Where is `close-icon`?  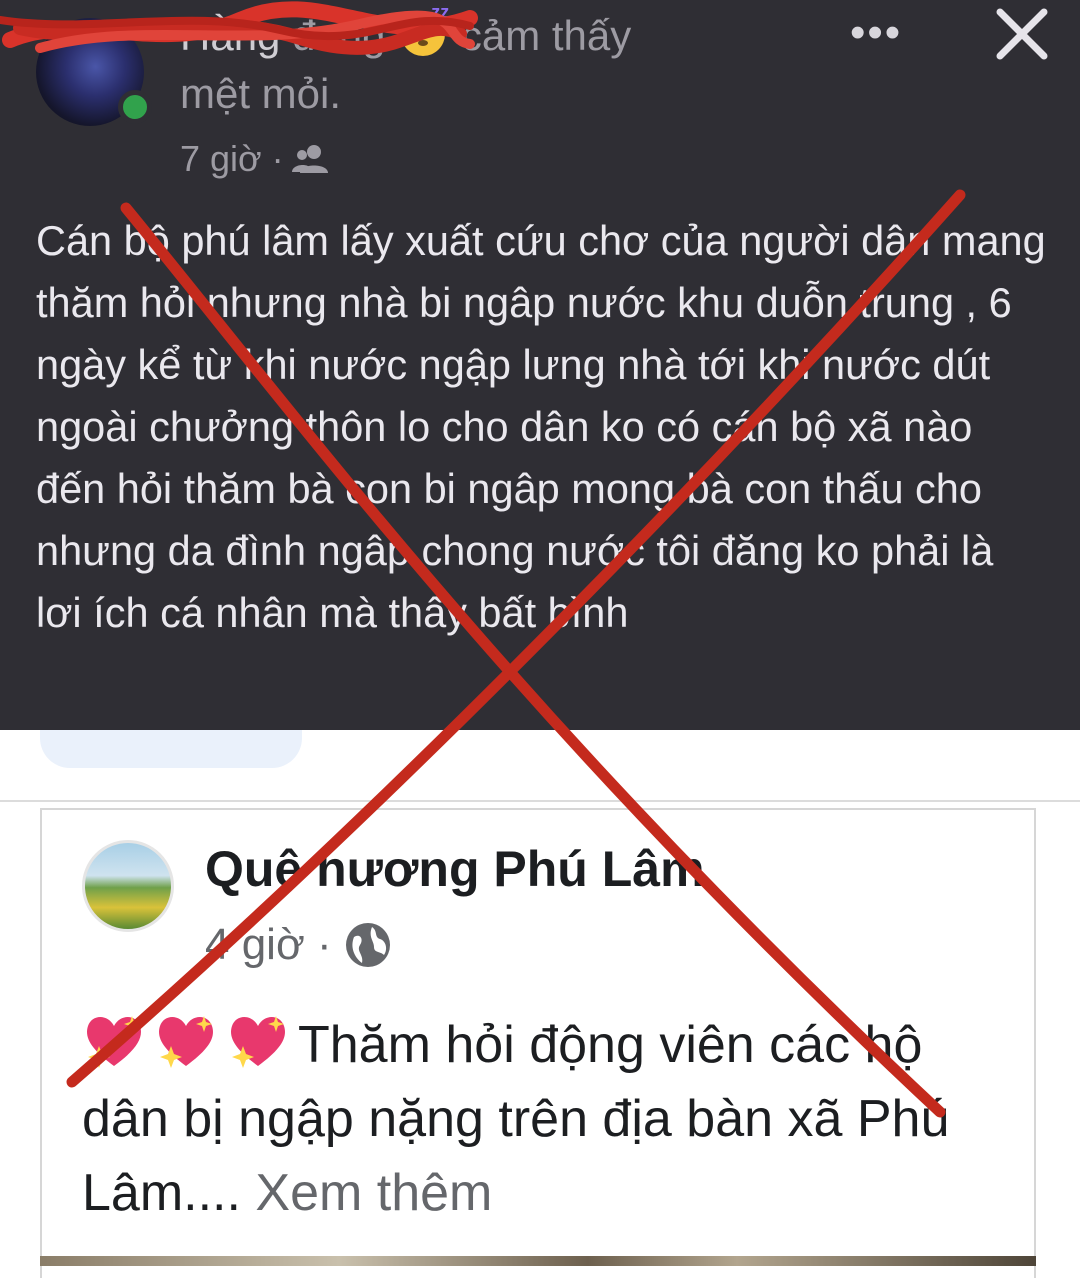 close-icon is located at coordinates (1022, 34).